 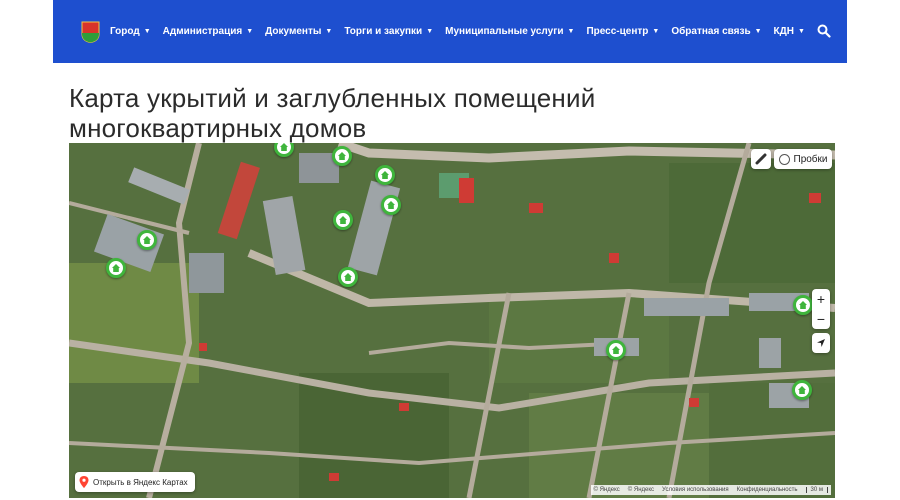 What do you see at coordinates (711, 31) in the screenshot?
I see `nav-label: Обратная связь` at bounding box center [711, 31].